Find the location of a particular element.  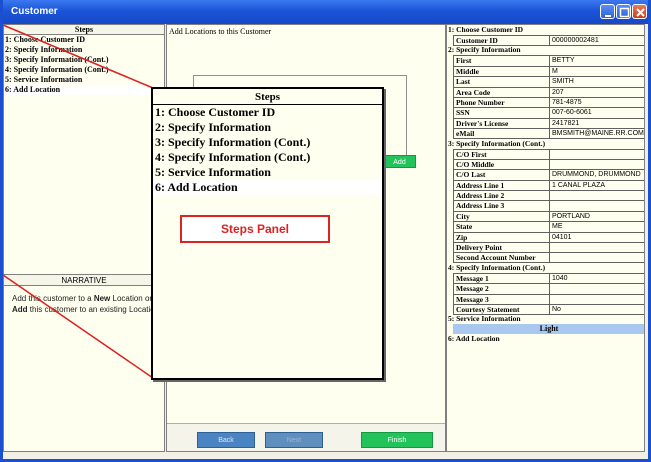

step-item-5: 5: Service Information is located at coordinates (84, 80).